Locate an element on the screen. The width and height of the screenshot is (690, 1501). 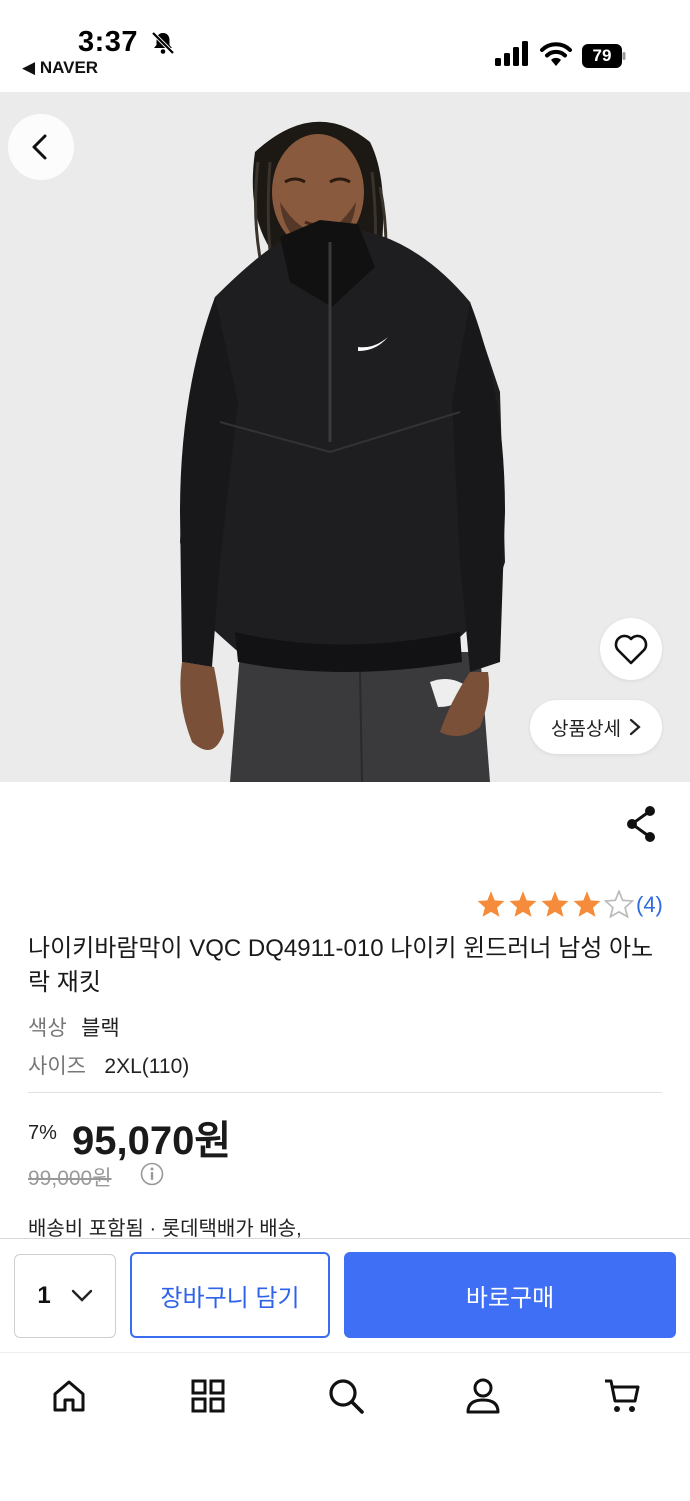
user-icon is located at coordinates (483, 1396).